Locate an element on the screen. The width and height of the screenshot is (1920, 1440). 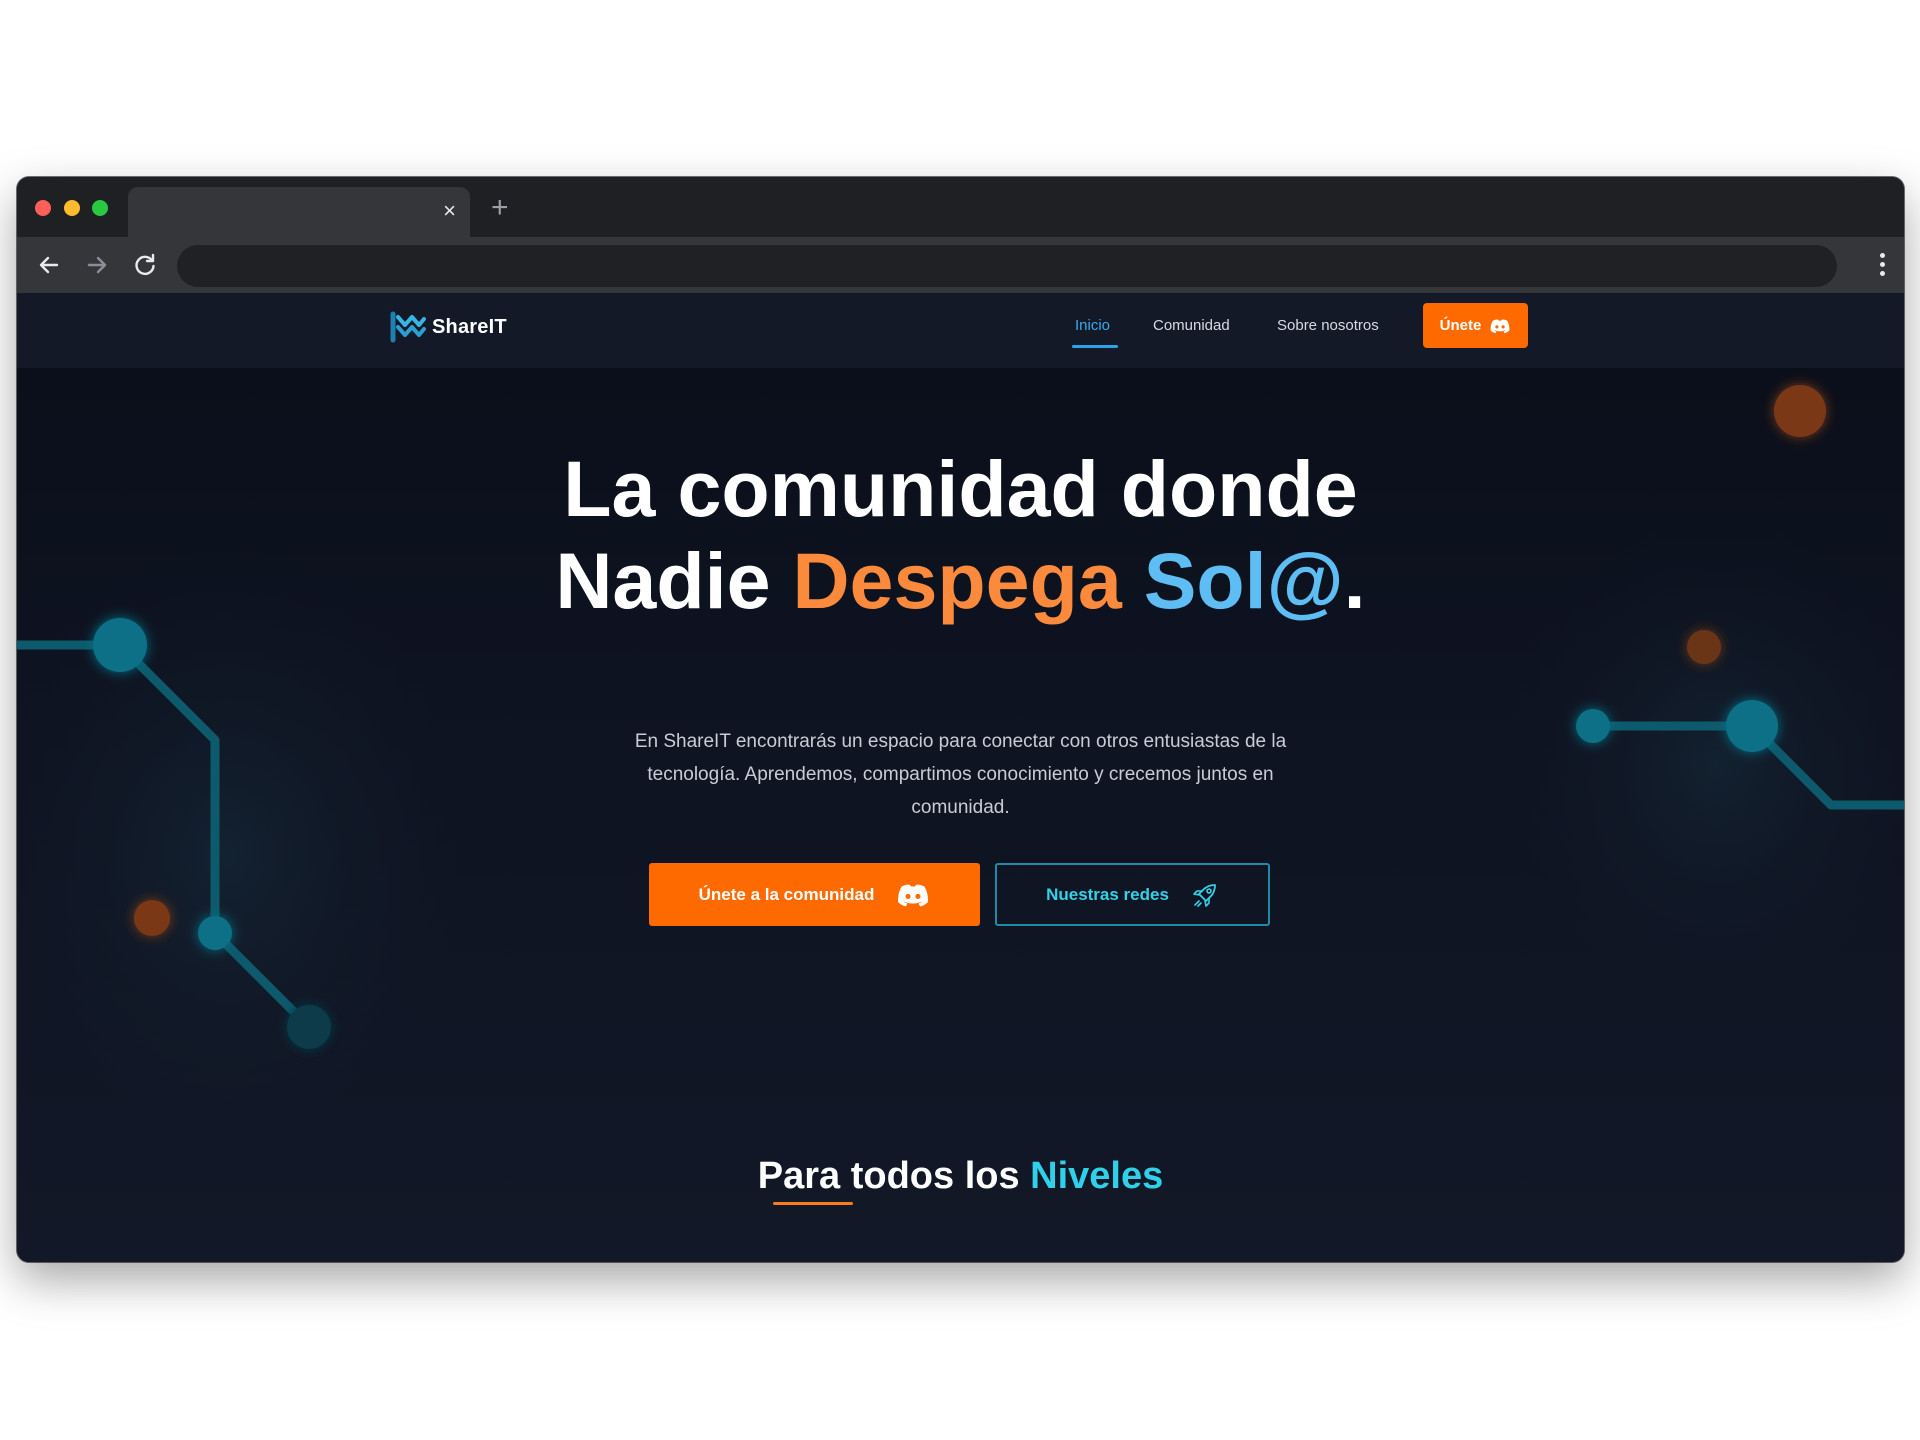
hero-title-period: . is located at coordinates (1354, 580).